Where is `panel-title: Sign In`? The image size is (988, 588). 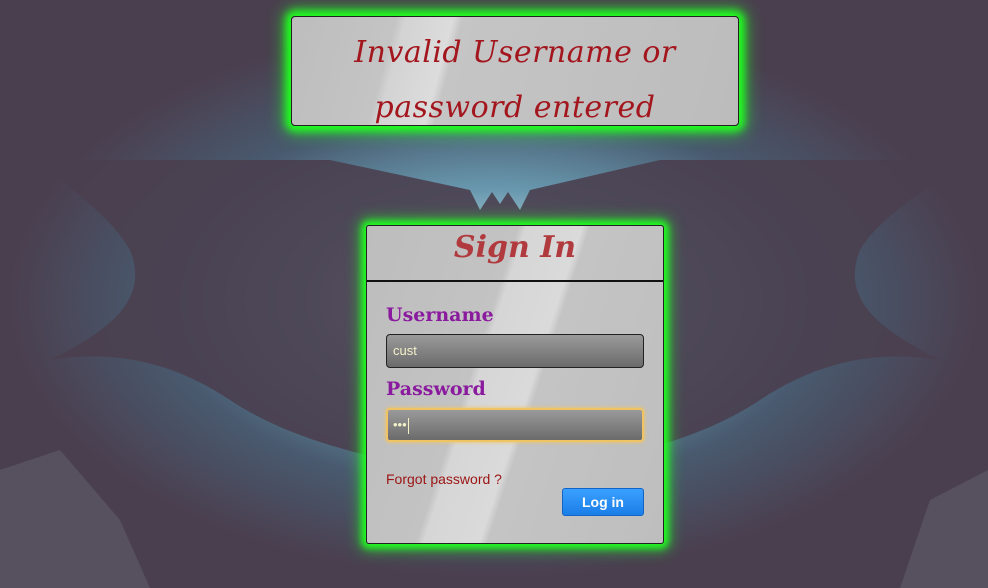 panel-title: Sign In is located at coordinates (515, 247).